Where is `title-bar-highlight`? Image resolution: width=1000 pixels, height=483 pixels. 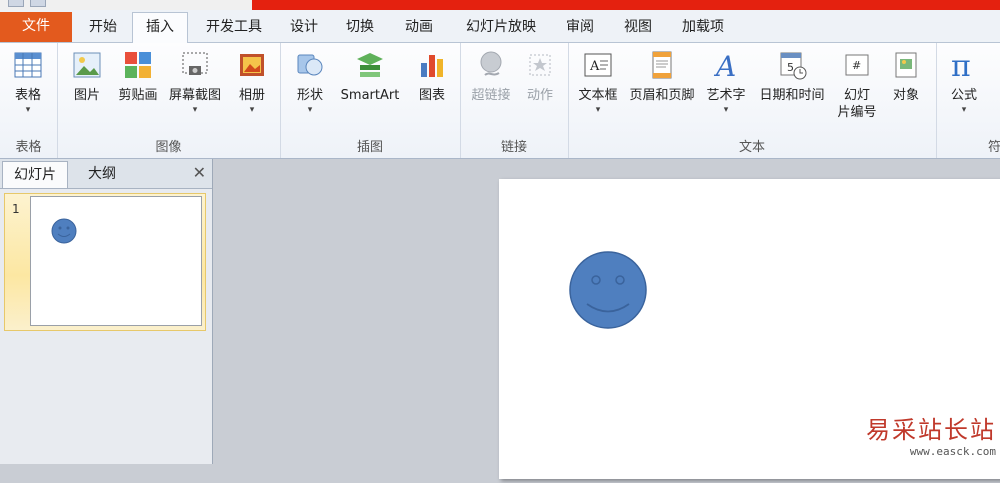
title-bar-highlight is located at coordinates (626, 5).